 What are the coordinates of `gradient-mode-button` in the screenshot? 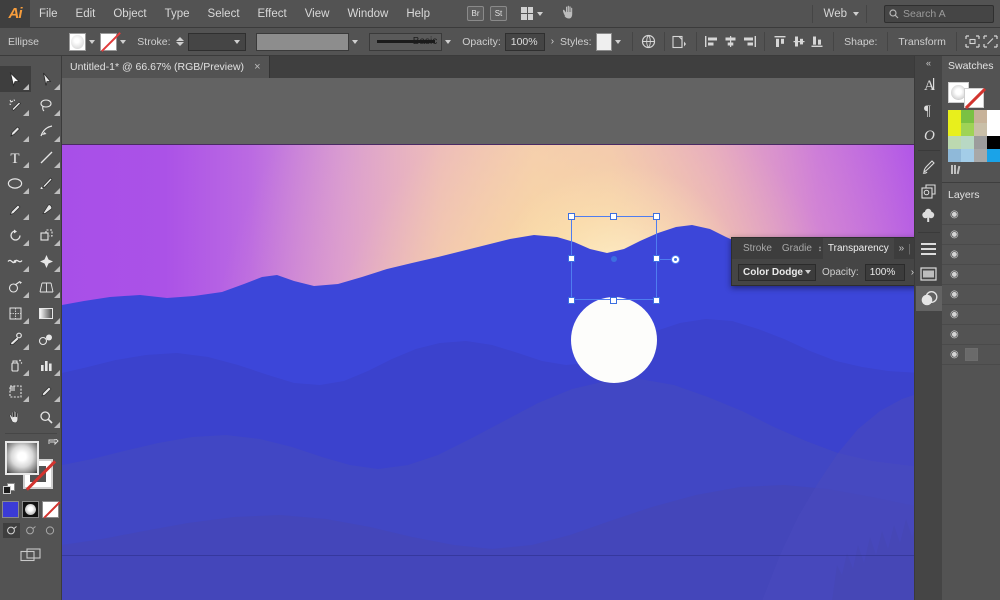 It's located at (30, 509).